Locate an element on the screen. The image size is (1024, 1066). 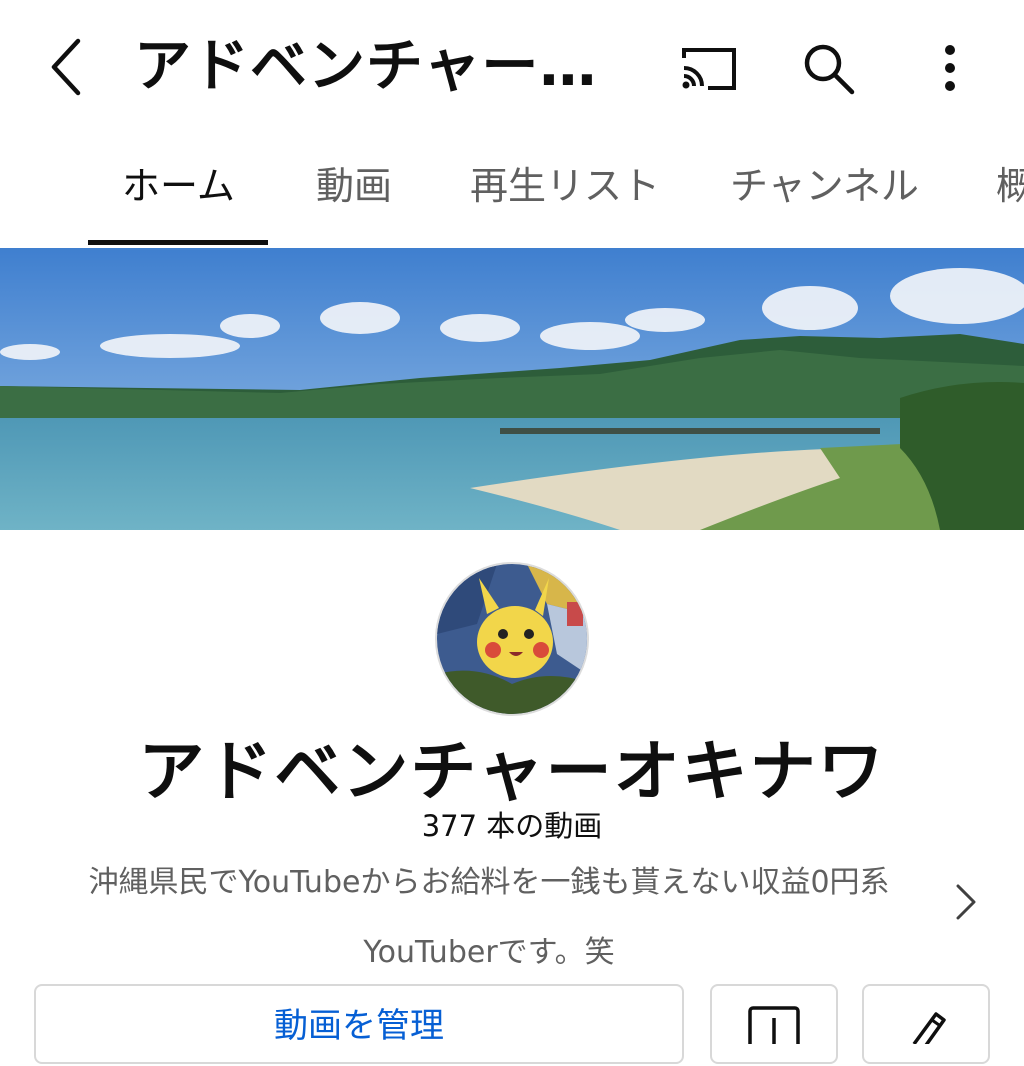
tab-videos: 動画 is located at coordinates (354, 186).